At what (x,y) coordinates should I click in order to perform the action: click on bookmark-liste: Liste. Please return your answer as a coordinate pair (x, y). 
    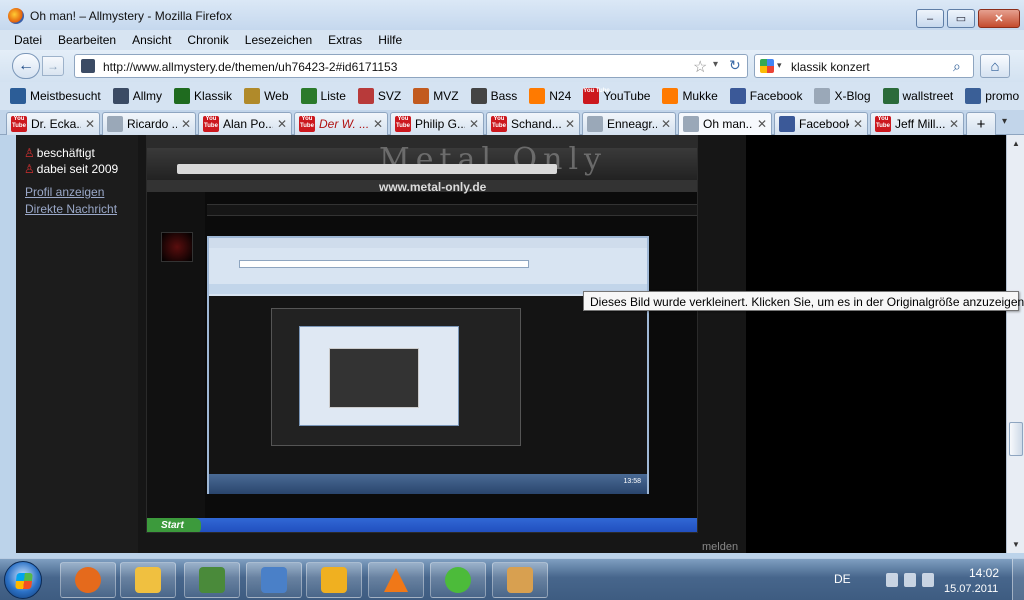
    Looking at the image, I should click on (323, 96).